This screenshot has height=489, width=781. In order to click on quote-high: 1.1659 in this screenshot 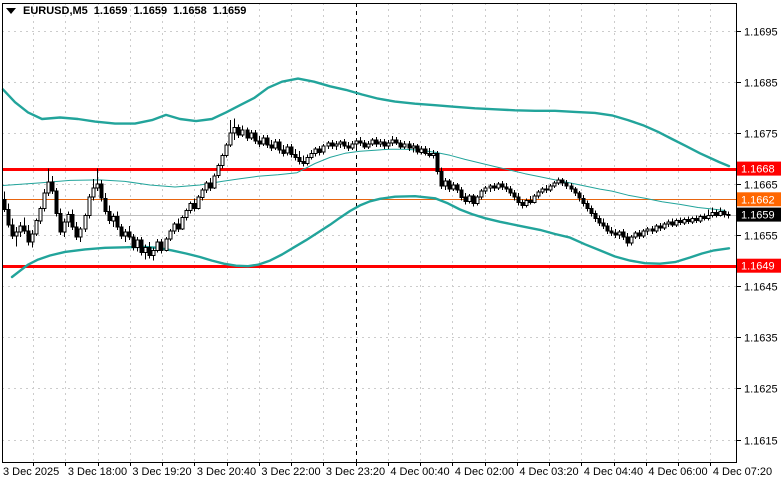, I will do `click(150, 11)`.